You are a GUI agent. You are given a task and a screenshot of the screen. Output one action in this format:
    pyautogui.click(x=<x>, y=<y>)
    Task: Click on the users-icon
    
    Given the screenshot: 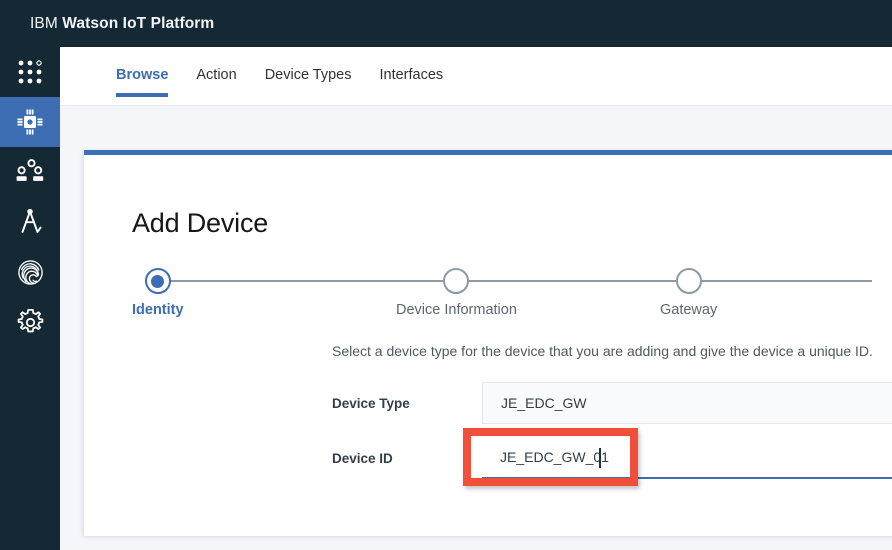 What is the action you would take?
    pyautogui.click(x=30, y=172)
    